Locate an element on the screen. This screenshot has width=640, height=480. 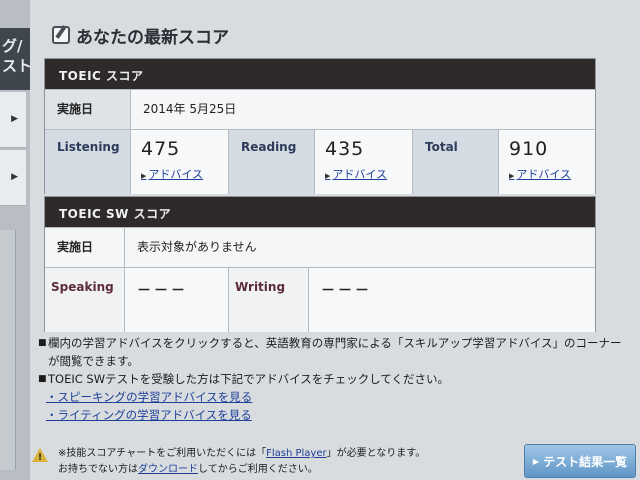
download-link: ダウンロード is located at coordinates (168, 469).